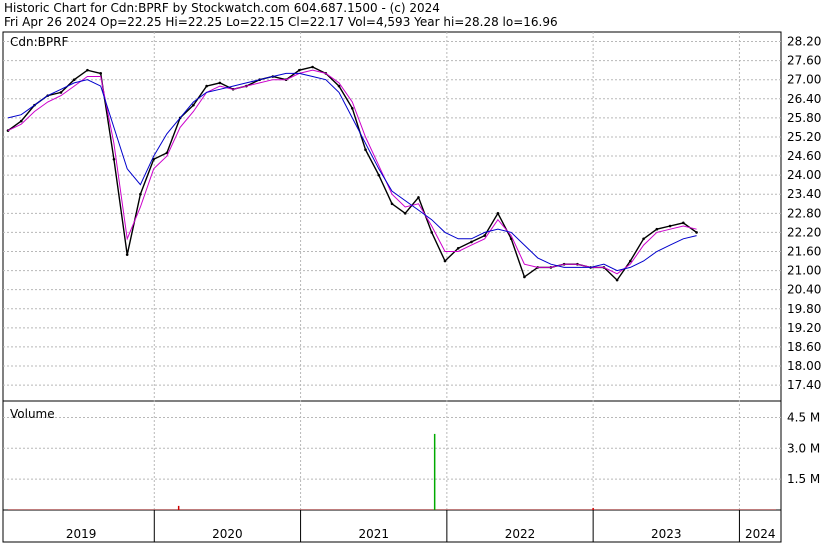  What do you see at coordinates (804, 137) in the screenshot?
I see `price-tick-label: 25.20` at bounding box center [804, 137].